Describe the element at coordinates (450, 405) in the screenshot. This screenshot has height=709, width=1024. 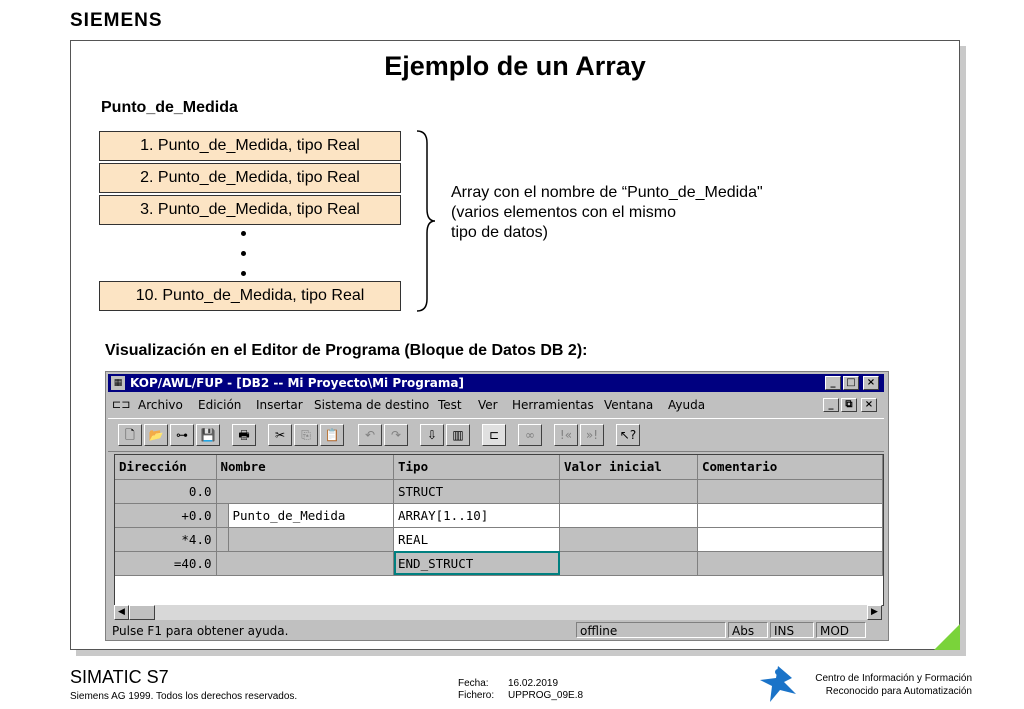
I see `menu-test: Test` at that location.